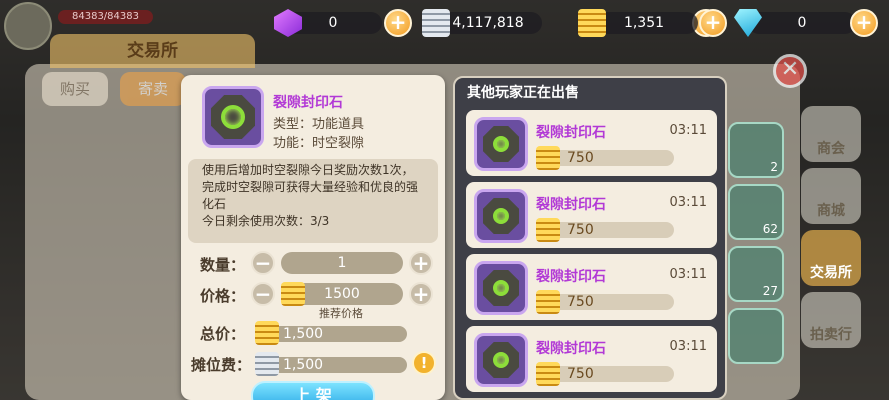  I want to click on currency-gems: 0 +, so click(341, 23).